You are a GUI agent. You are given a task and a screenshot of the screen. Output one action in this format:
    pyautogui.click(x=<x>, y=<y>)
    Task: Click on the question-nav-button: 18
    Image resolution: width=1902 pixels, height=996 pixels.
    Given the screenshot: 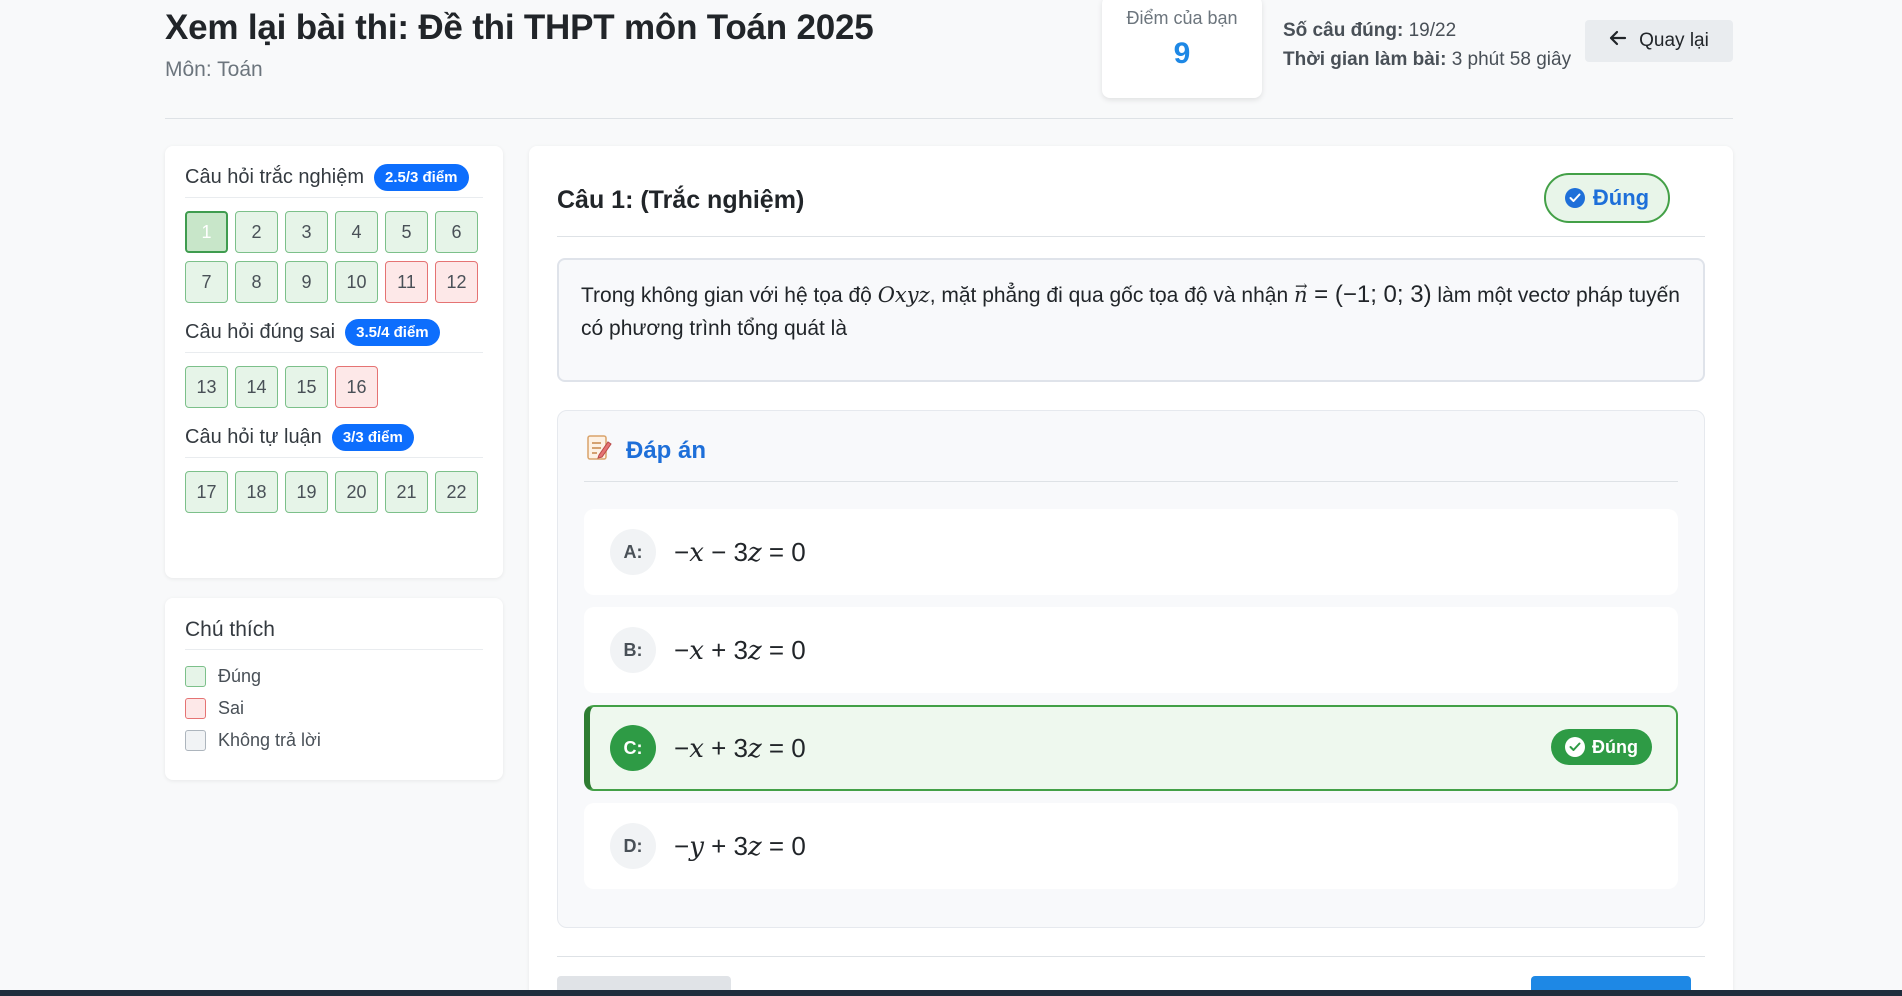 What is the action you would take?
    pyautogui.click(x=256, y=492)
    